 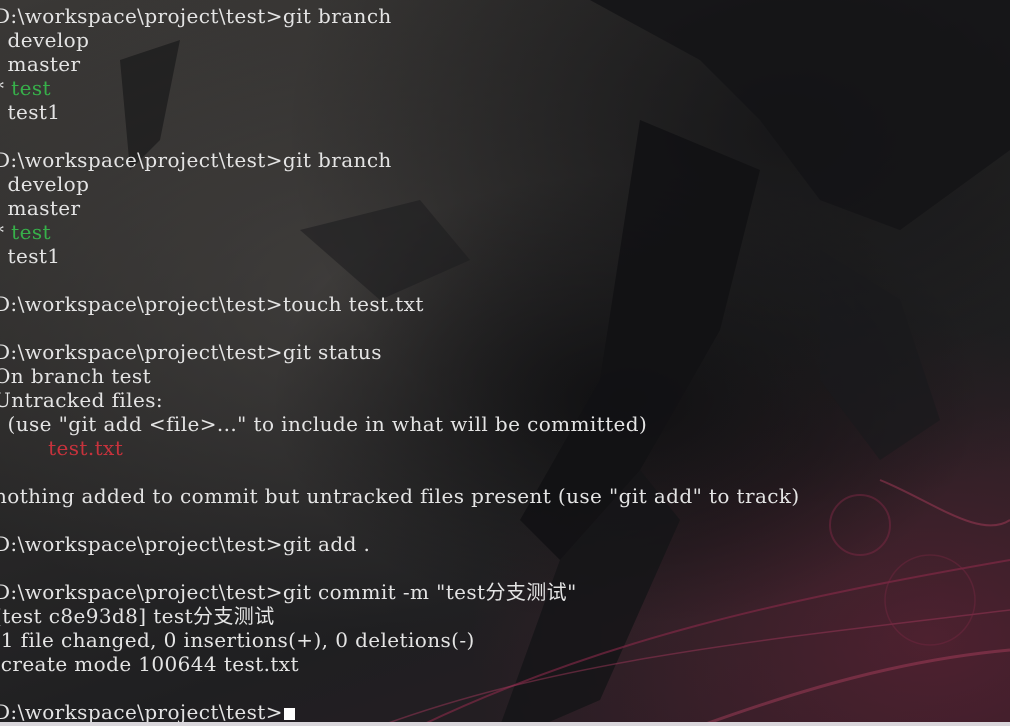 What do you see at coordinates (141, 712) in the screenshot?
I see `line-text: D:\workspace\project\test>` at bounding box center [141, 712].